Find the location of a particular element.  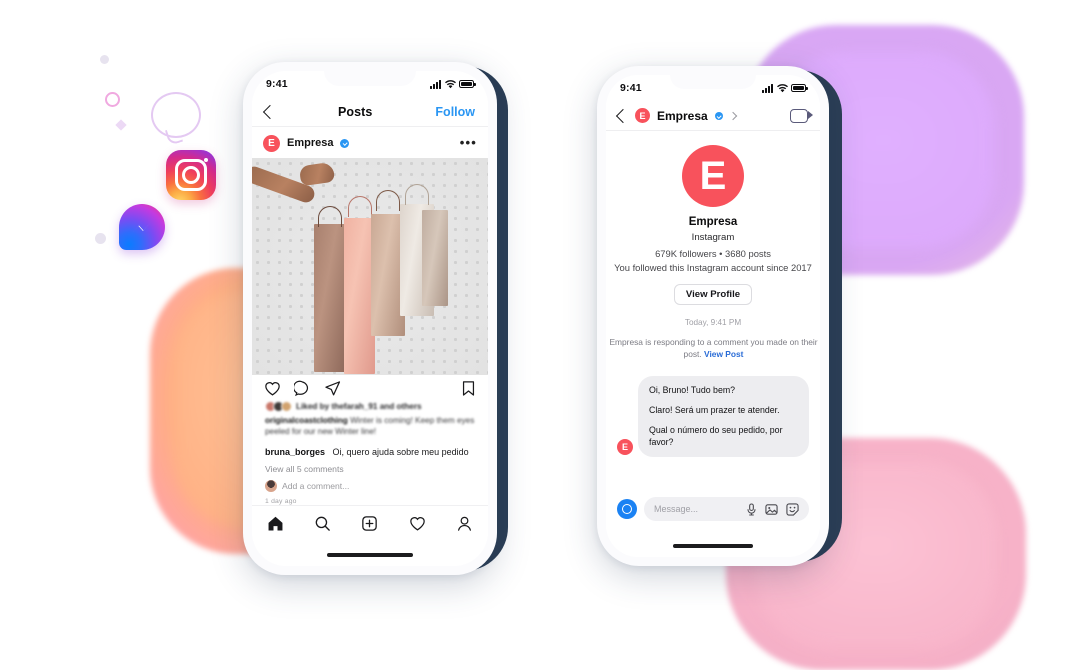

view-all-comments-link: View all 5 comments is located at coordinates (370, 469).